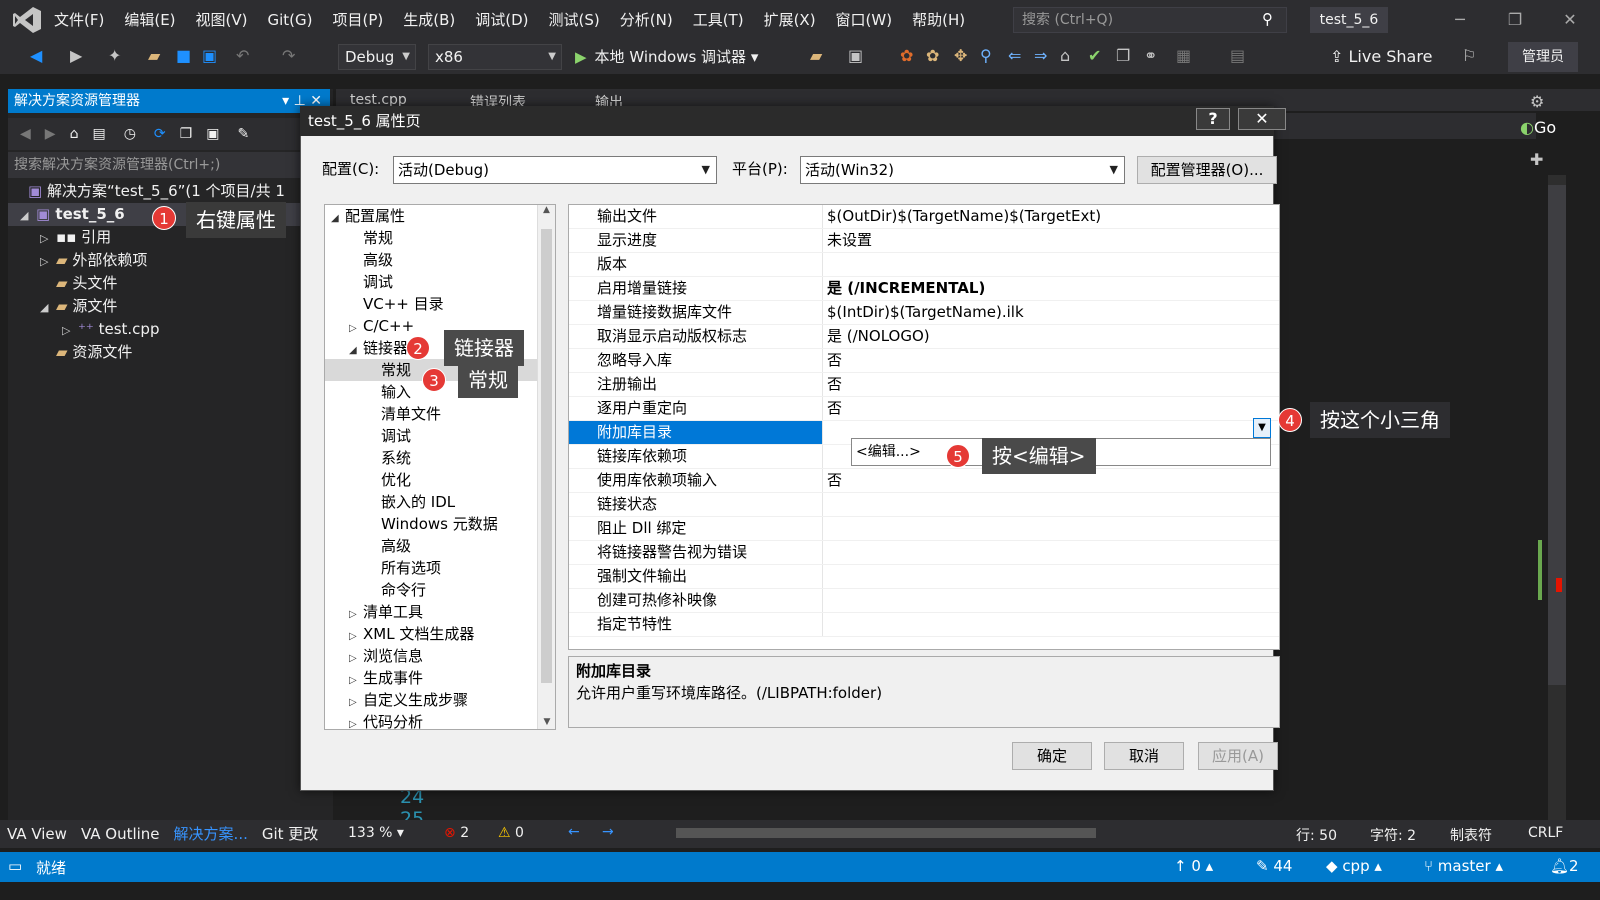 Image resolution: width=1600 pixels, height=900 pixels. I want to click on tool-icon: ✿, so click(906, 55).